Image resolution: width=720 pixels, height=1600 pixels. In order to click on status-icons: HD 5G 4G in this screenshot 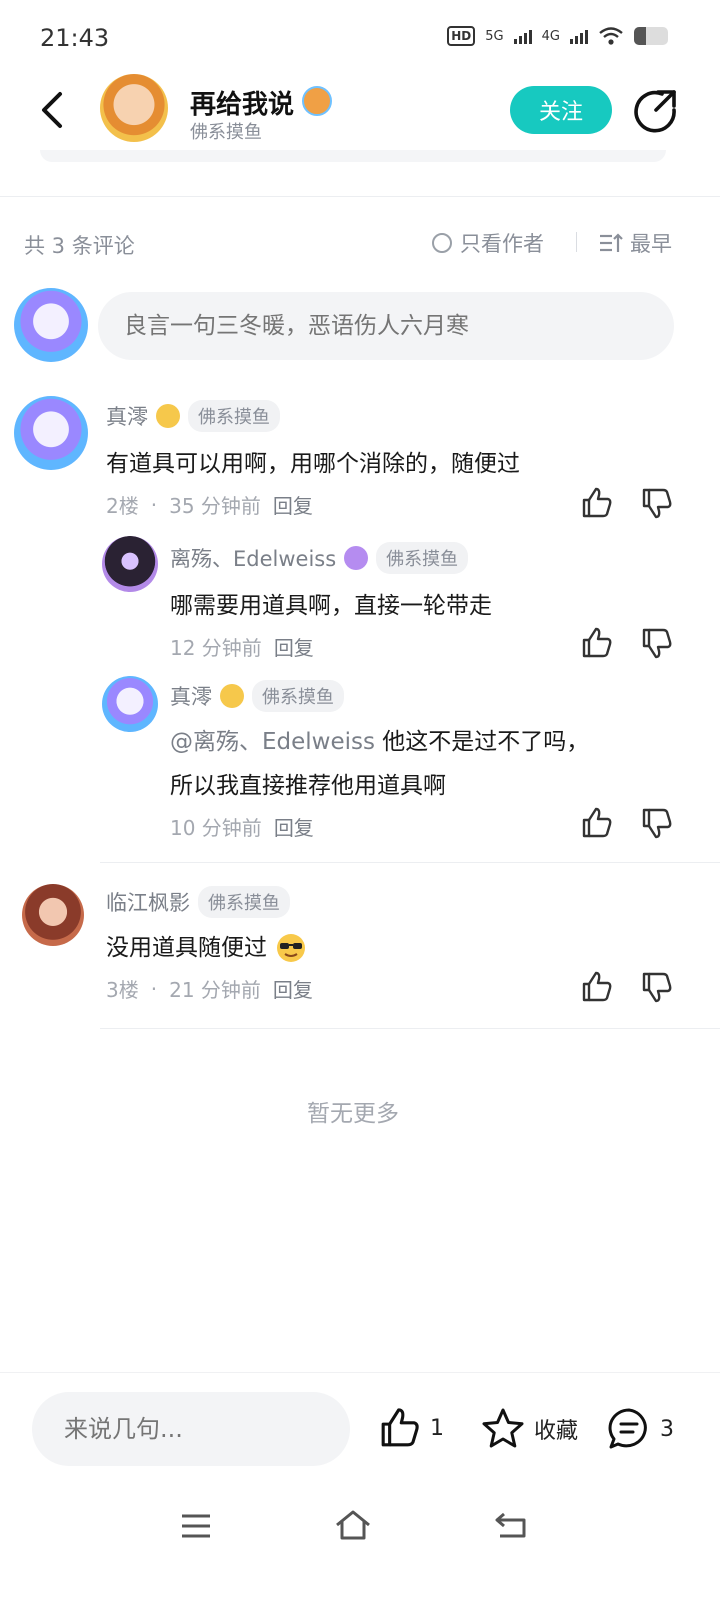, I will do `click(557, 36)`.